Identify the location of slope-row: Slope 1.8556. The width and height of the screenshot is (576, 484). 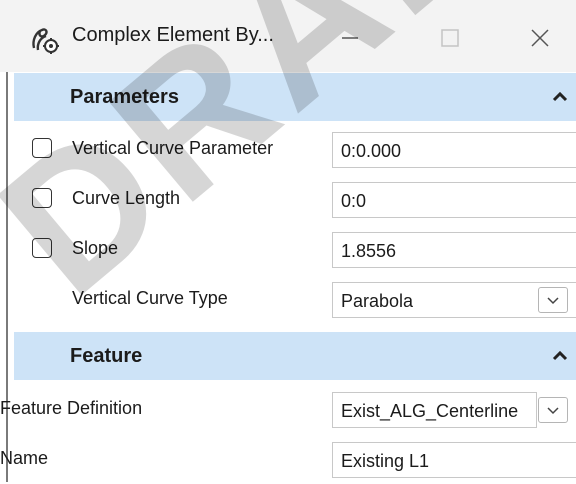
(288, 249).